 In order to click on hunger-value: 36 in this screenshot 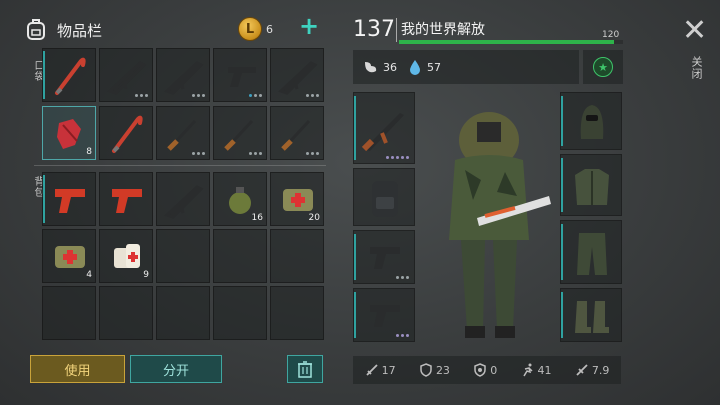, I will do `click(390, 67)`.